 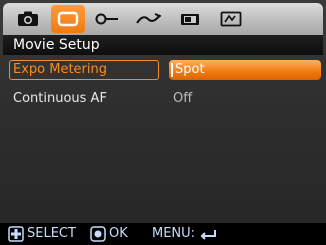 What do you see at coordinates (60, 69) in the screenshot?
I see `menu-item-label: Expo Metering` at bounding box center [60, 69].